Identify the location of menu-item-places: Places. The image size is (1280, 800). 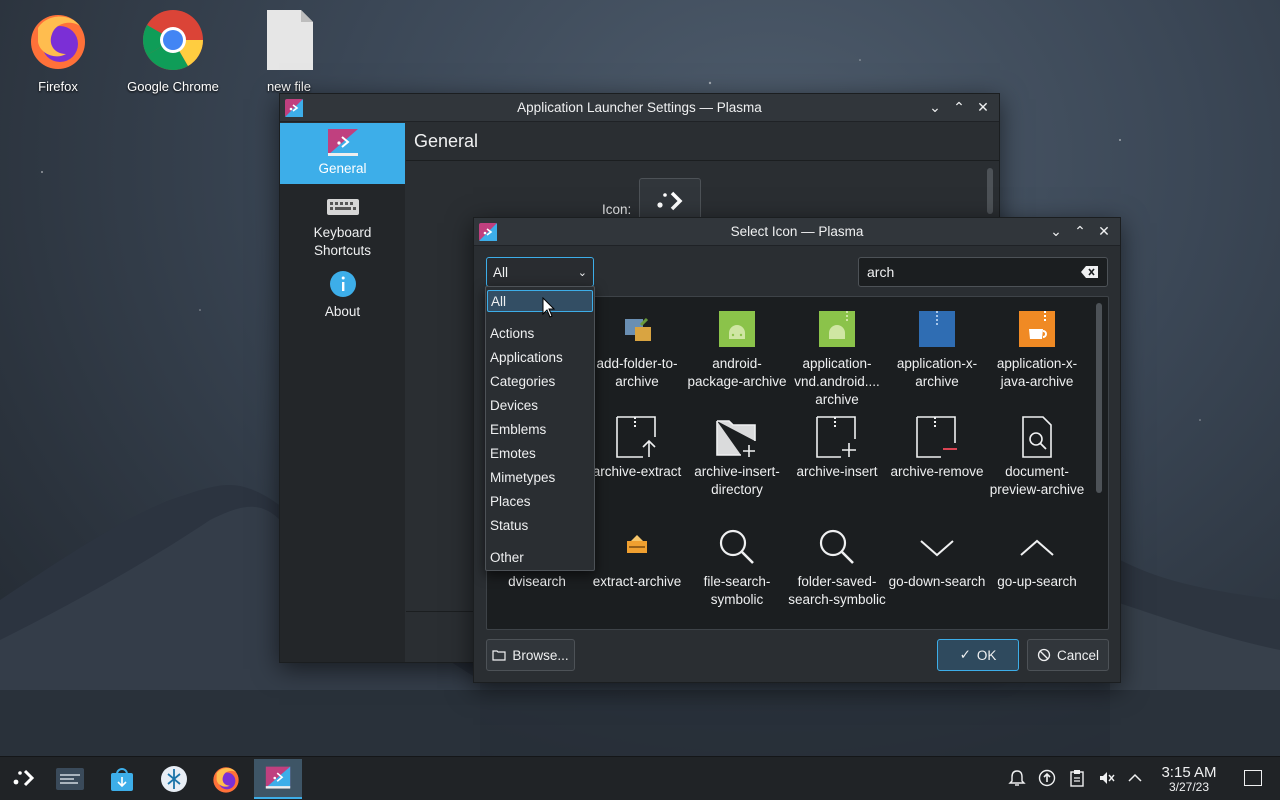
(540, 502).